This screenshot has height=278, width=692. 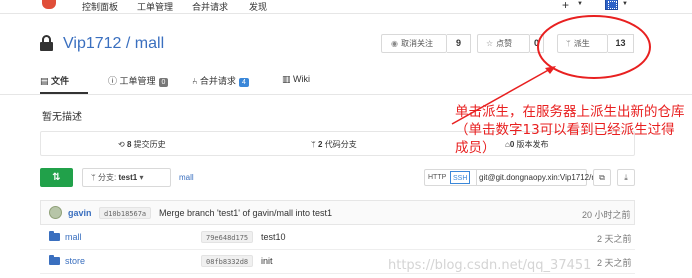 What do you see at coordinates (337, 238) in the screenshot?
I see `table-row: mall 79e648d175 test10 2 天之前` at bounding box center [337, 238].